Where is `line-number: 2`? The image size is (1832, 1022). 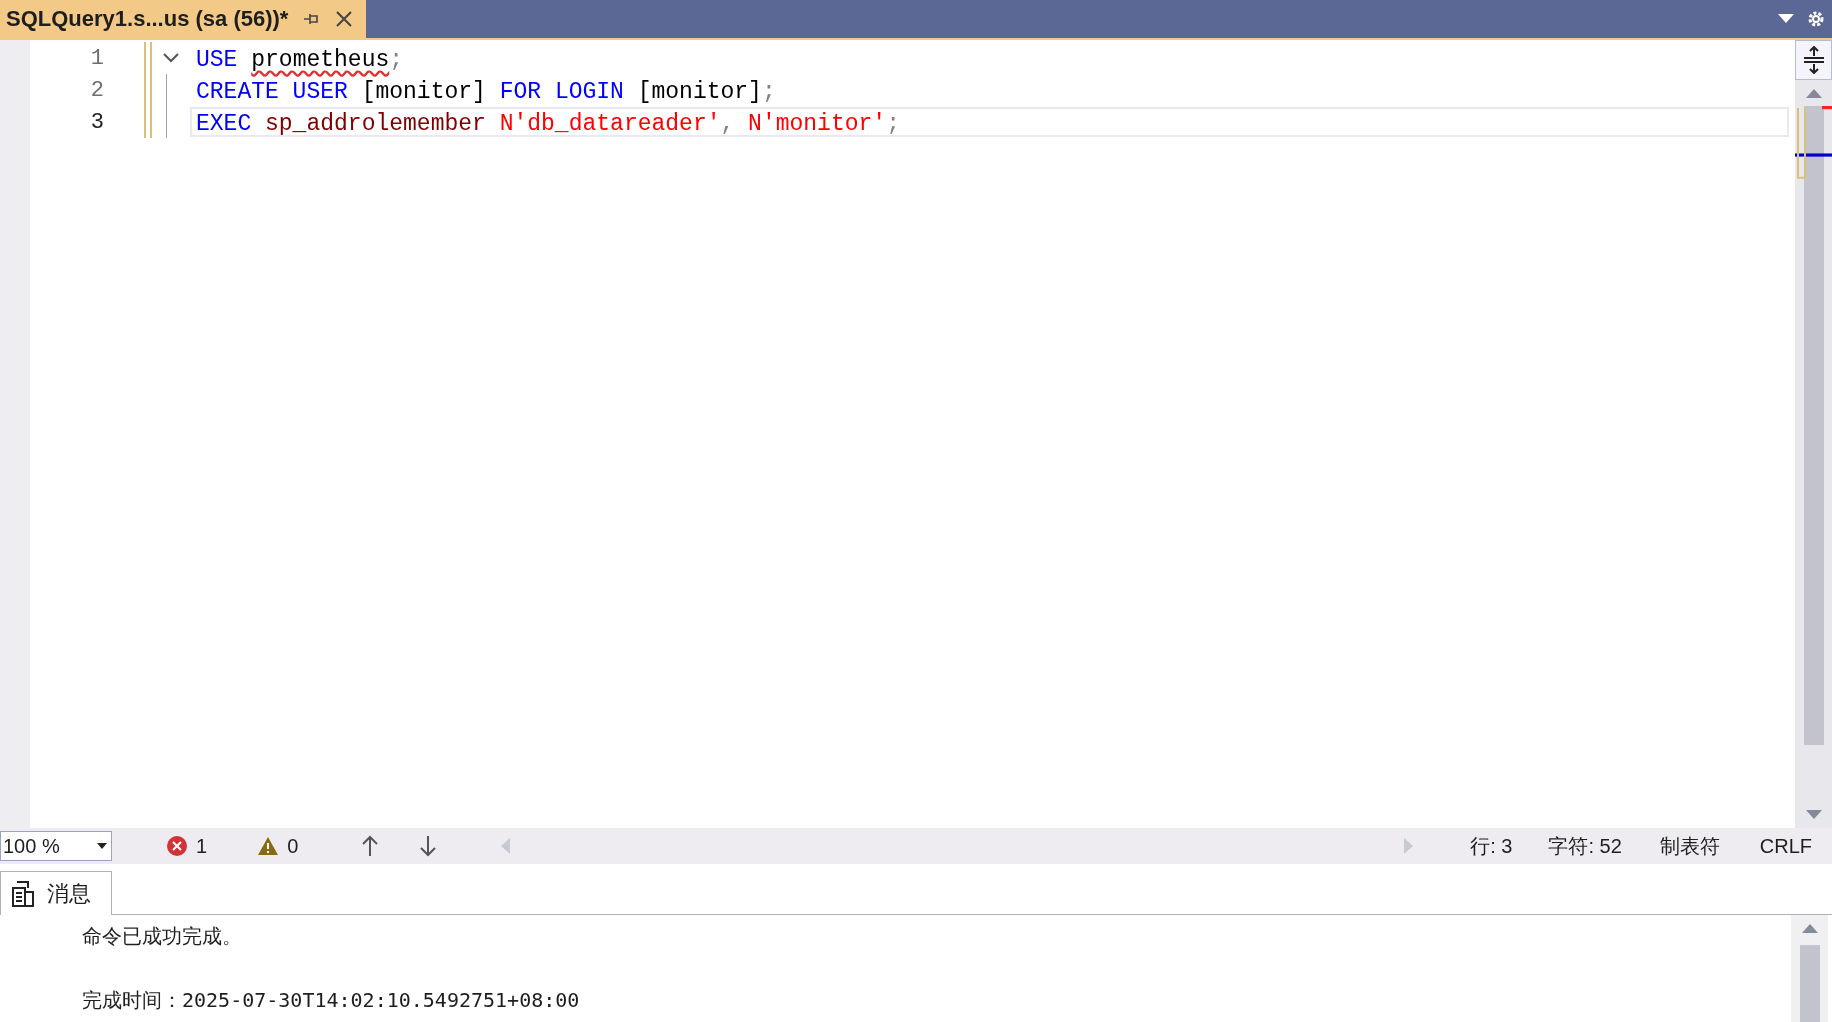
line-number: 2 is located at coordinates (96, 90).